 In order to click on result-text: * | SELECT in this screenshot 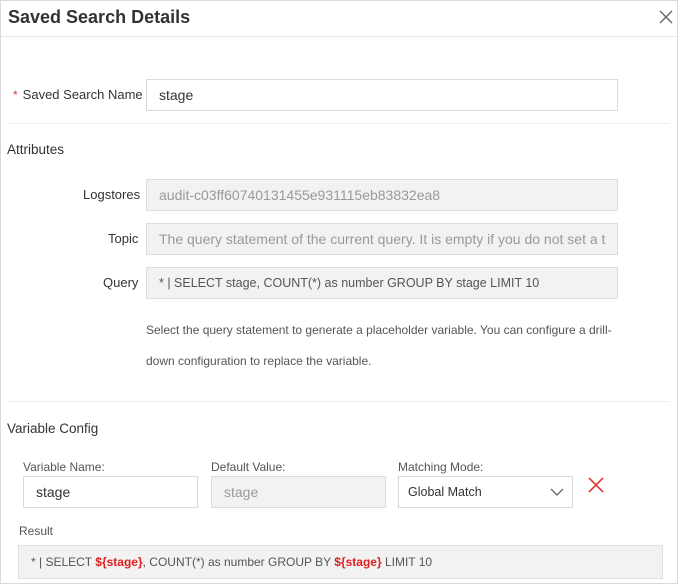, I will do `click(63, 562)`.